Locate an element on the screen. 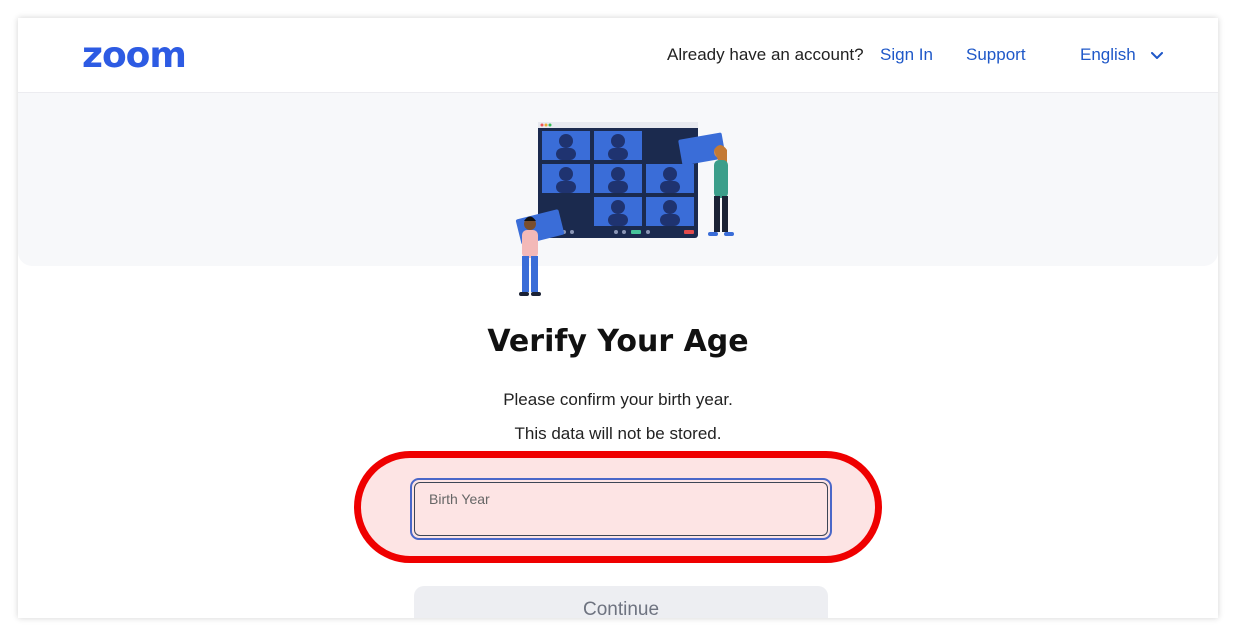  language-selector: English is located at coordinates (1121, 55).